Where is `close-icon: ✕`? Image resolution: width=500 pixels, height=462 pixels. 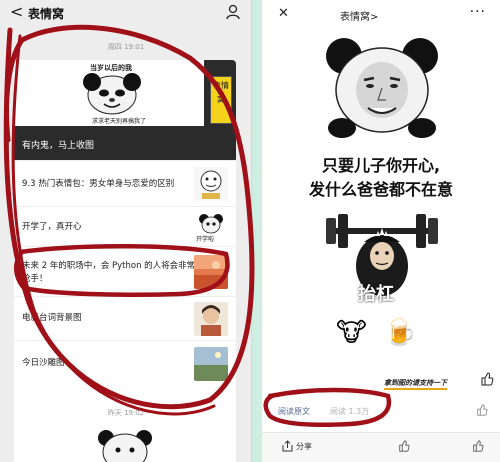
close-icon: ✕ is located at coordinates (283, 13).